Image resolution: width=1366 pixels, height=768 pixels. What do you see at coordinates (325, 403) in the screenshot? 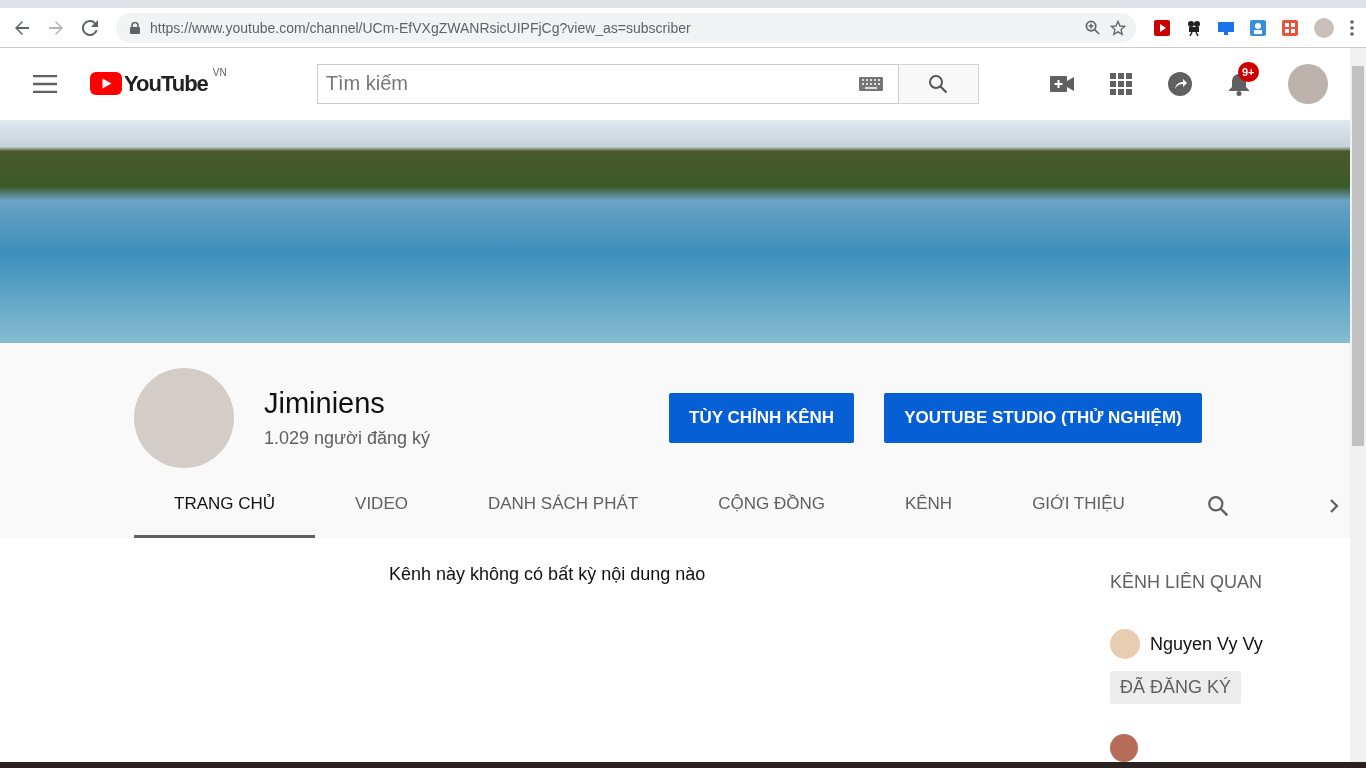
I see `channel-name: Jiminiens` at bounding box center [325, 403].